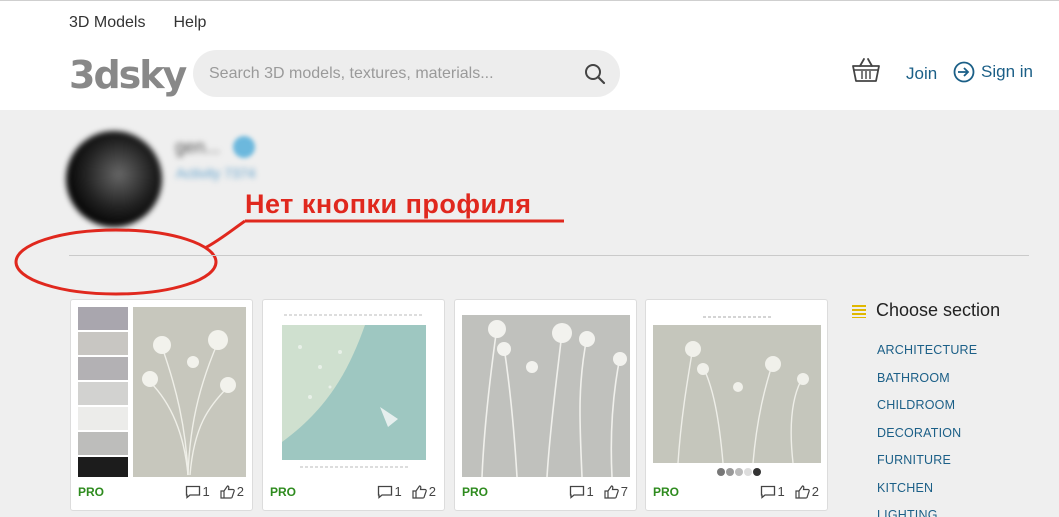  Describe the element at coordinates (225, 234) in the screenshot. I see `annotation-pointer` at that location.